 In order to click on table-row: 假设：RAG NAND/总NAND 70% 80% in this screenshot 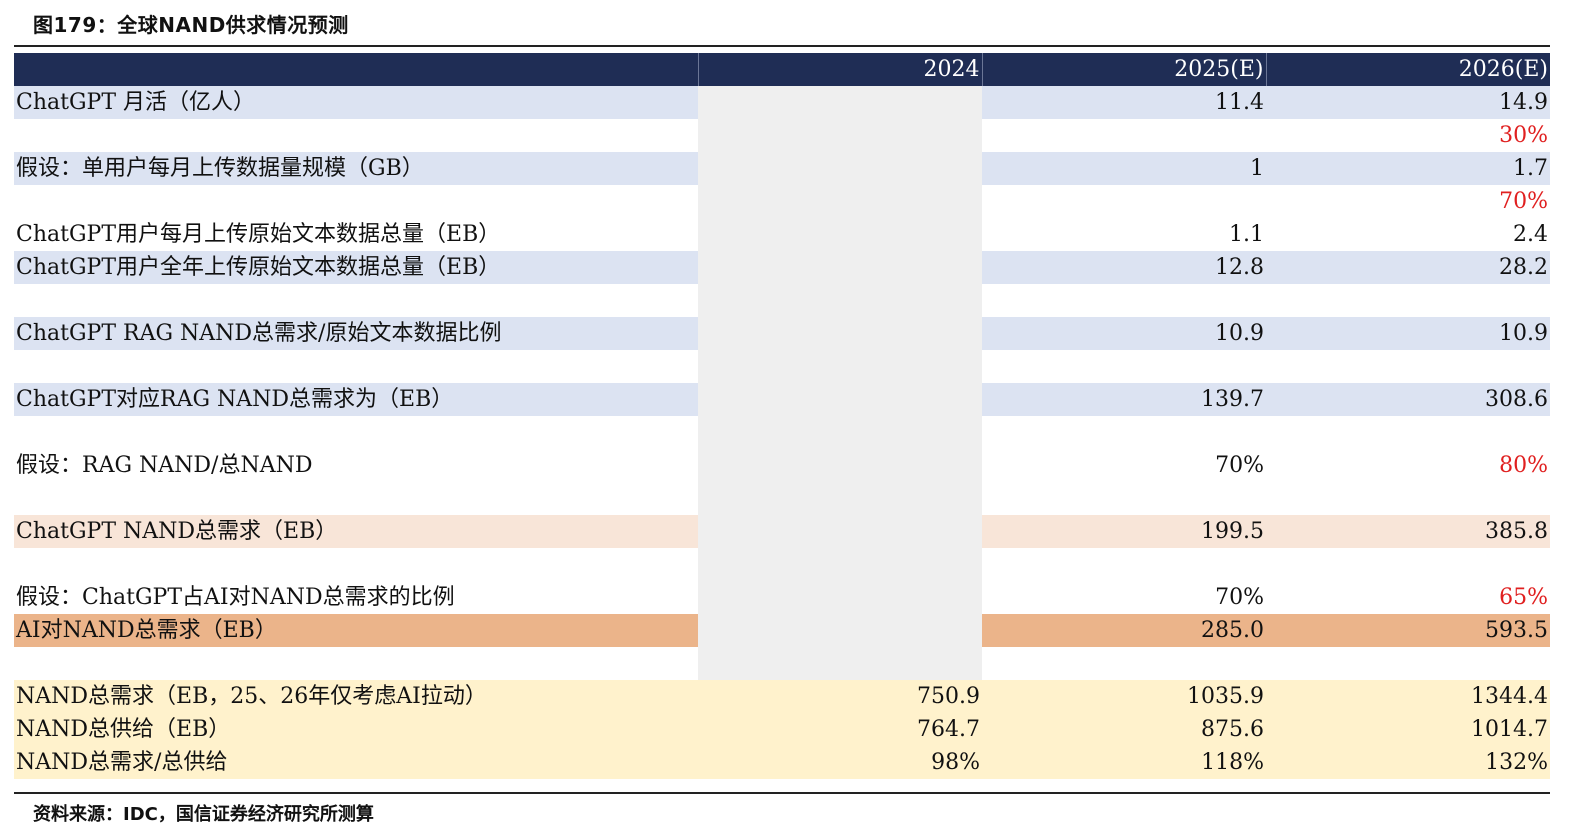, I will do `click(782, 465)`.